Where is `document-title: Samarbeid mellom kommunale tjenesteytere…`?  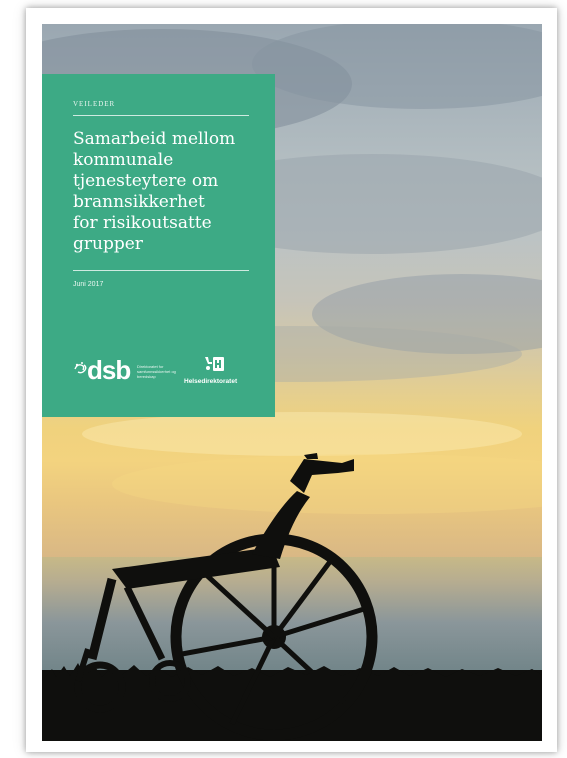
document-title: Samarbeid mellom kommunale tjenesteytere… is located at coordinates (168, 192).